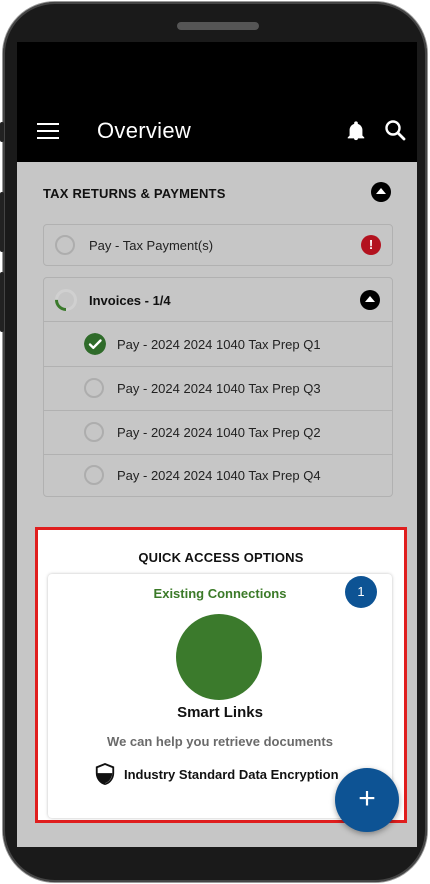 This screenshot has width=430, height=884. What do you see at coordinates (95, 344) in the screenshot?
I see `check-icon` at bounding box center [95, 344].